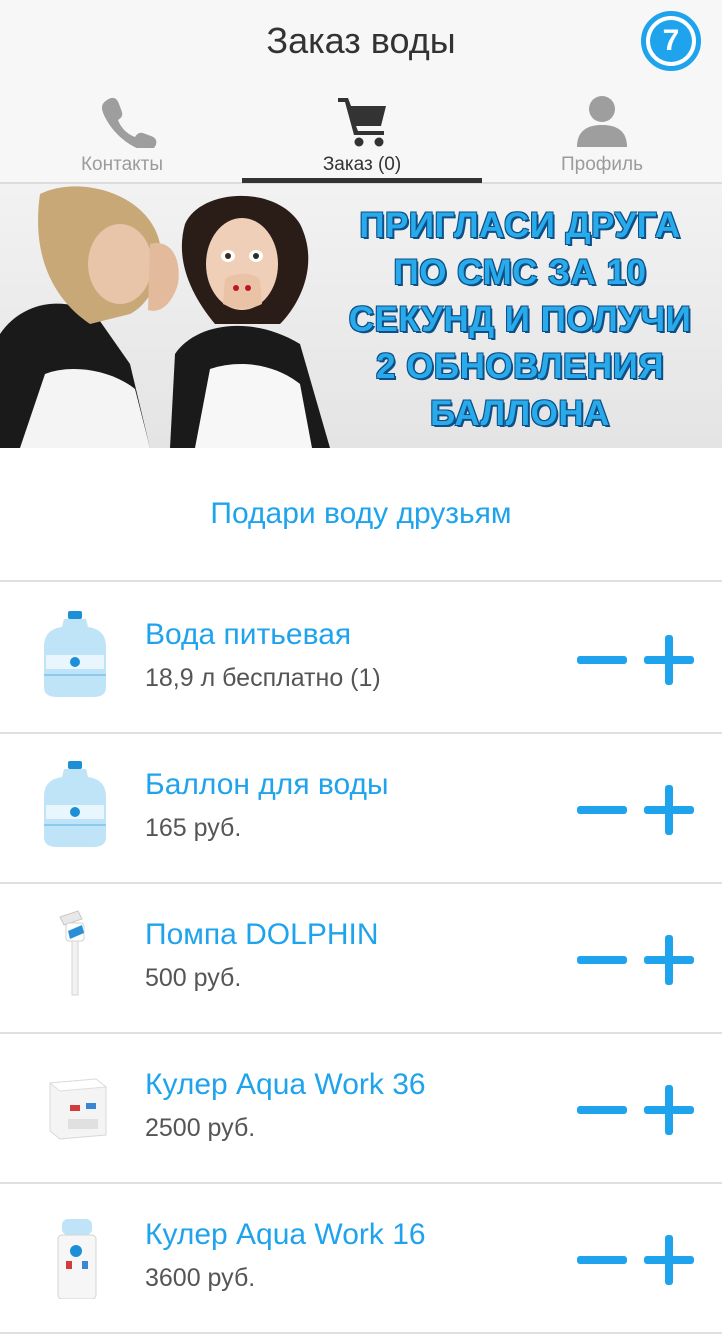  I want to click on promo-line: БАЛЛОНА, so click(520, 413).